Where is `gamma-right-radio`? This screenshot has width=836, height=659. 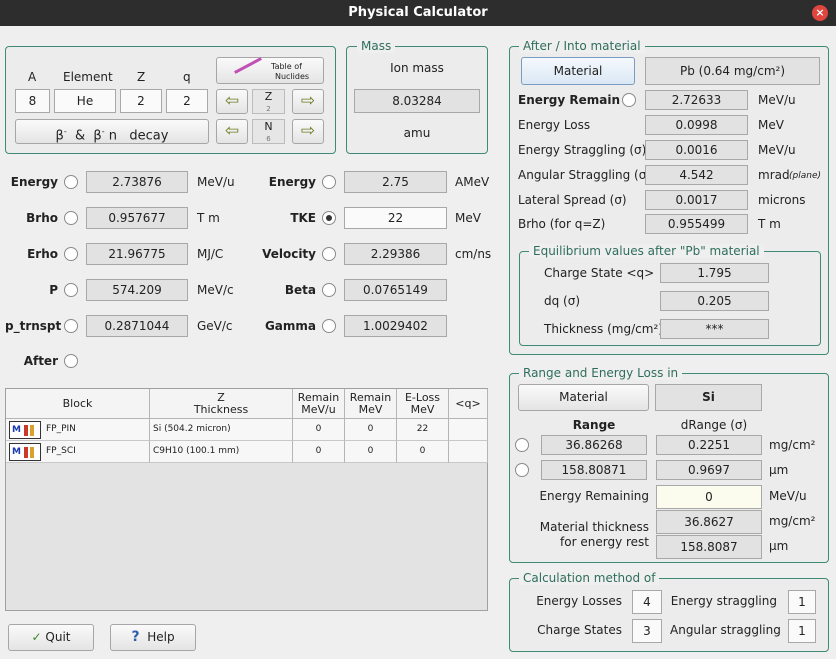
gamma-right-radio is located at coordinates (329, 326).